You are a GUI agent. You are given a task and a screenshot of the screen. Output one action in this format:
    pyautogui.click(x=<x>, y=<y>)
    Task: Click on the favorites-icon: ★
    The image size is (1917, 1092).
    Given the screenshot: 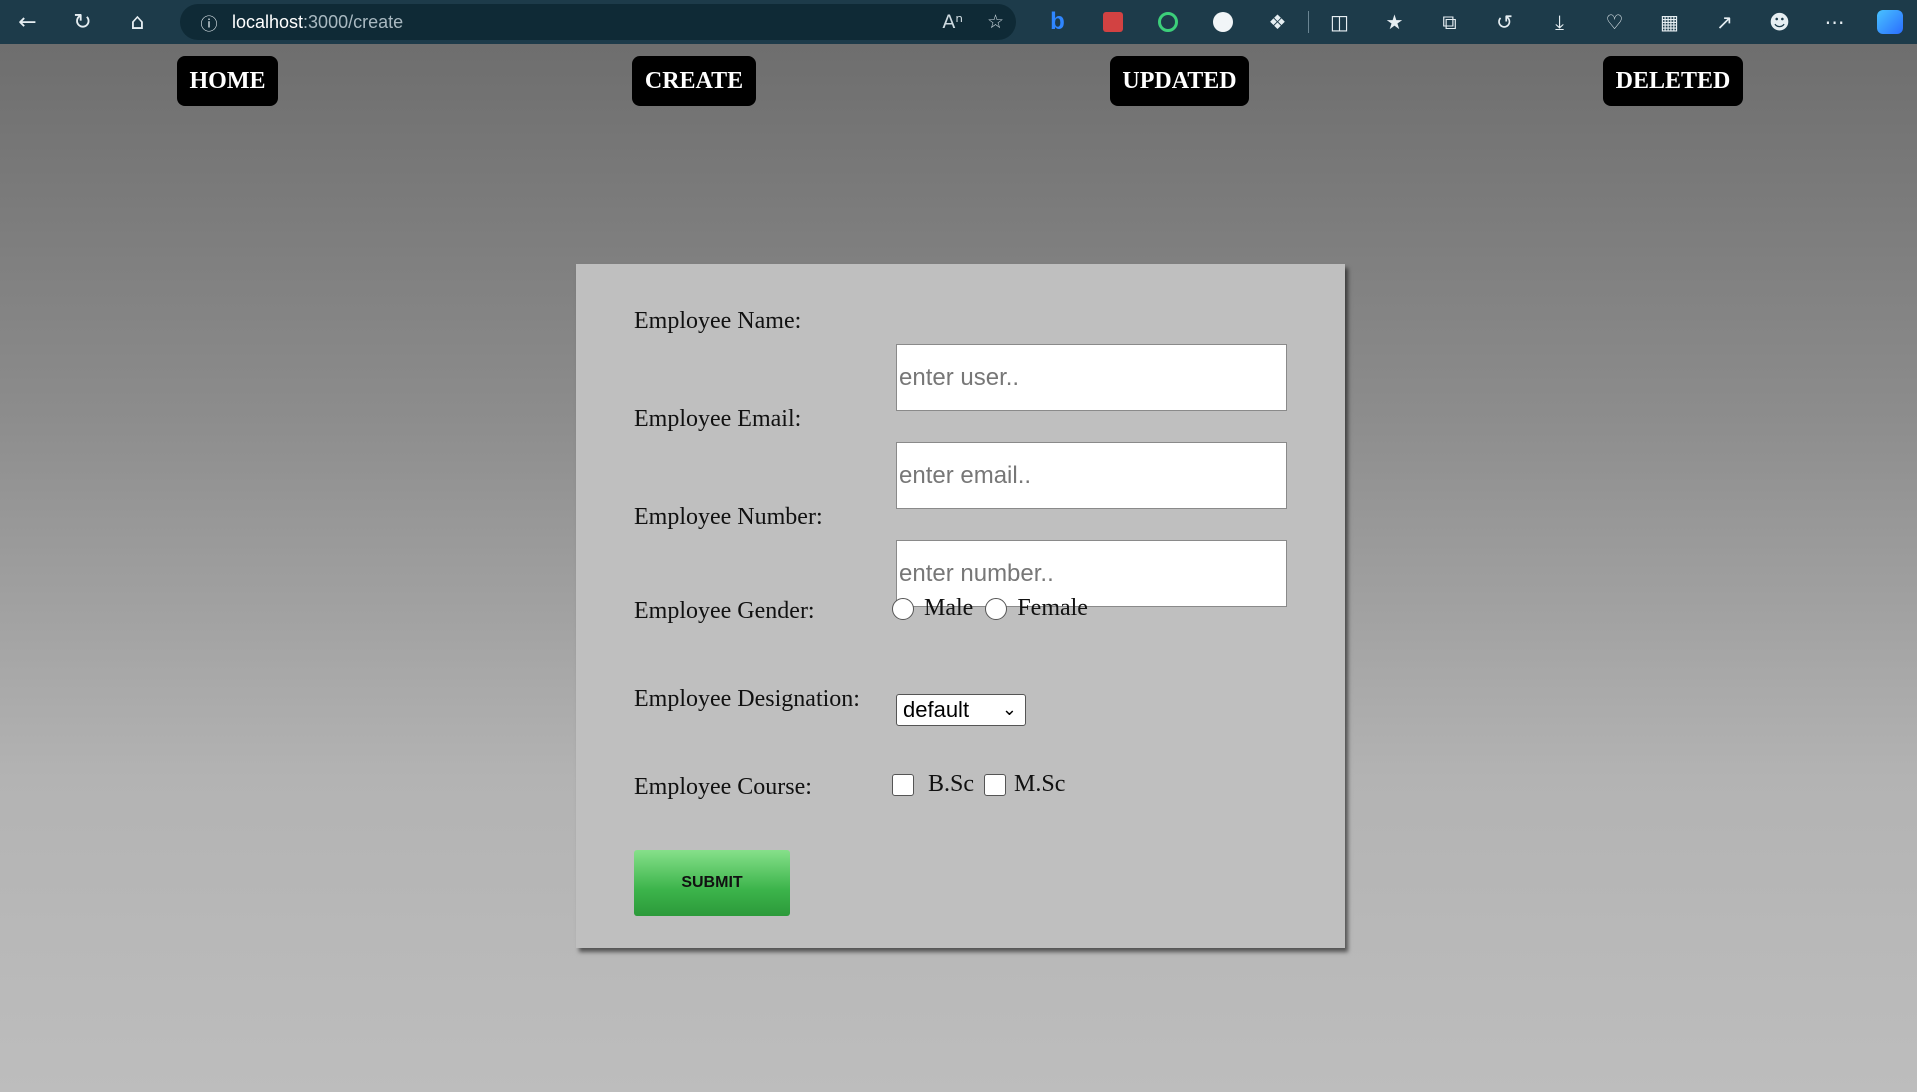 What is the action you would take?
    pyautogui.click(x=1394, y=22)
    